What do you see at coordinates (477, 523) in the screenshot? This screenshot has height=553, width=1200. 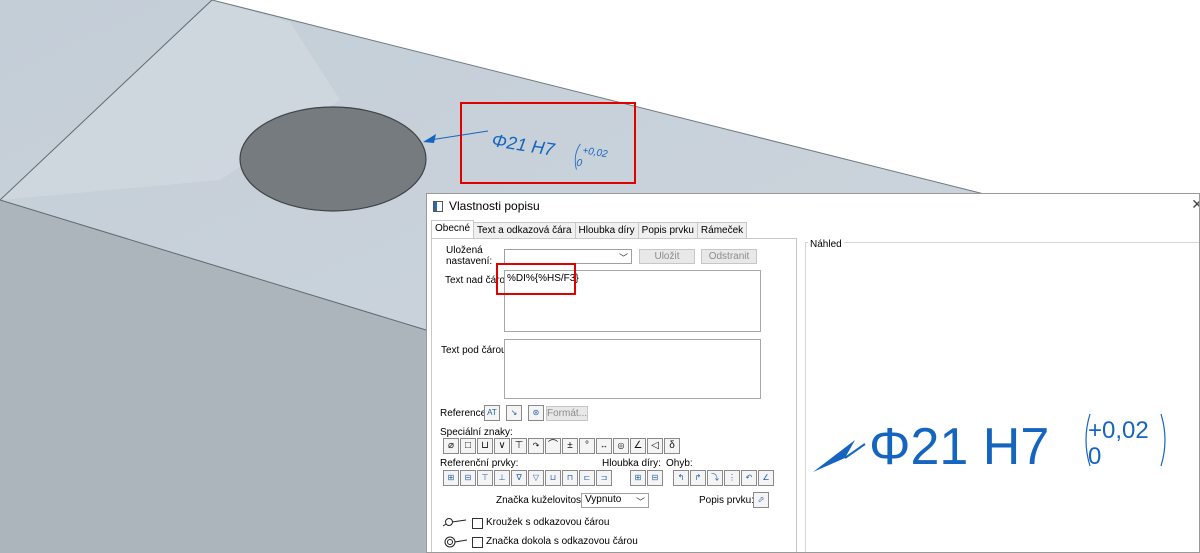 I see `circle-leader-checkbox` at bounding box center [477, 523].